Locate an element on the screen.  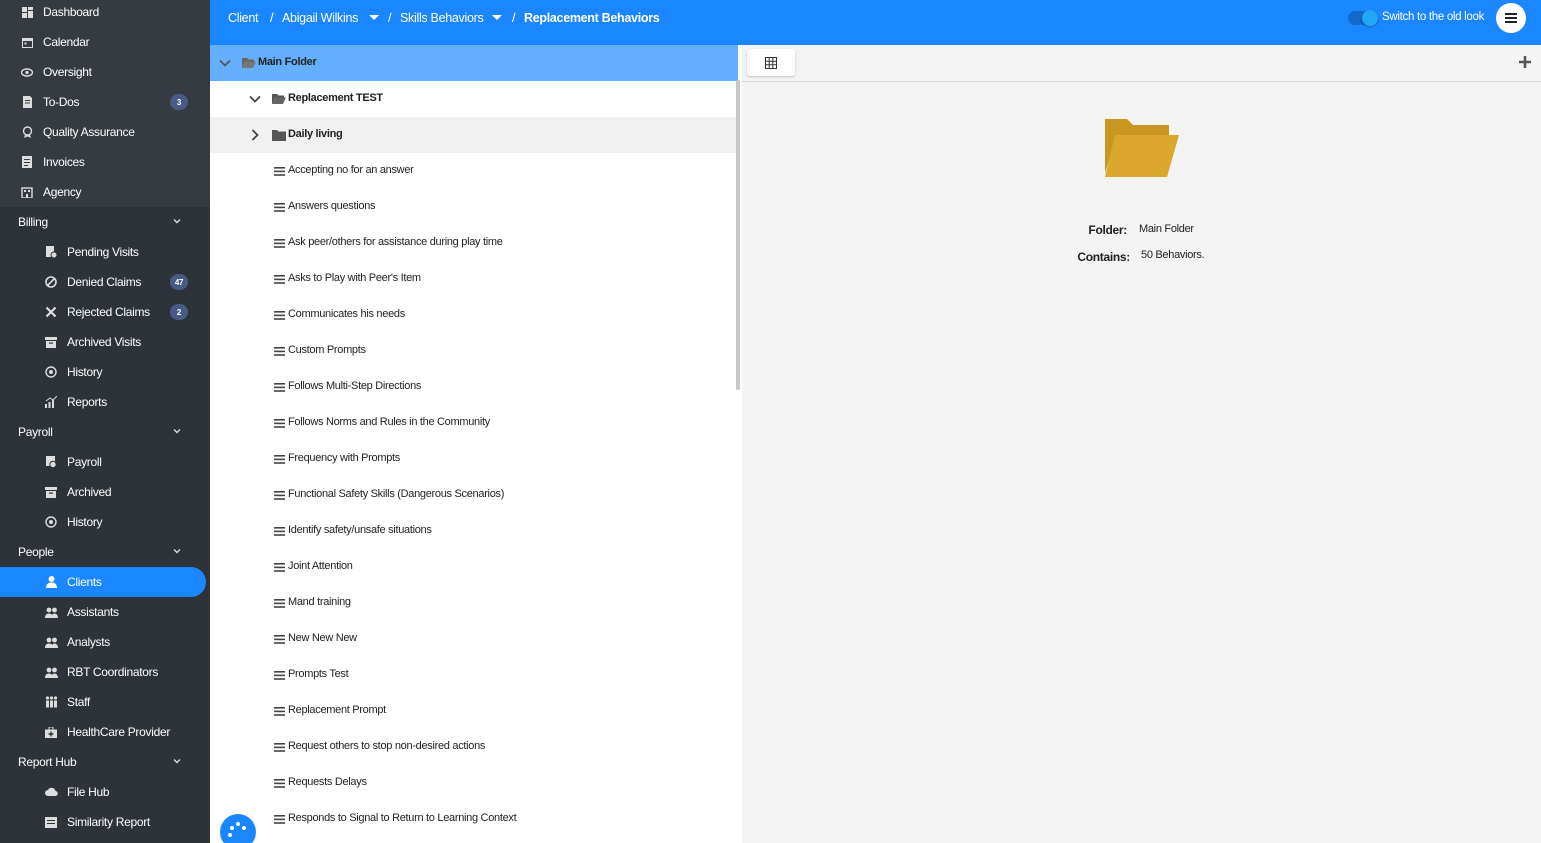
tree-folder: Daily living is located at coordinates (474, 135).